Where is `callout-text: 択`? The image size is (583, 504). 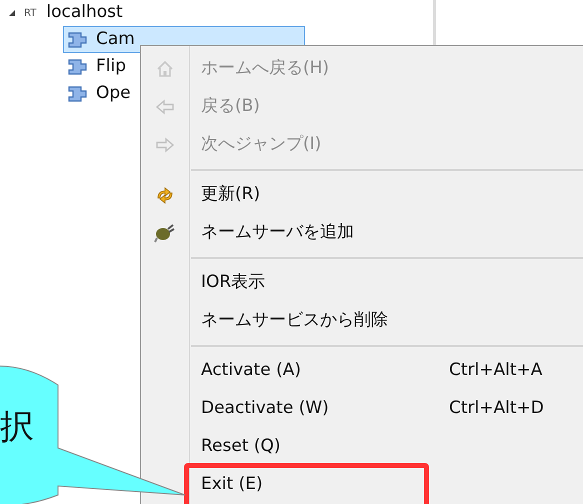 callout-text: 択 is located at coordinates (17, 427).